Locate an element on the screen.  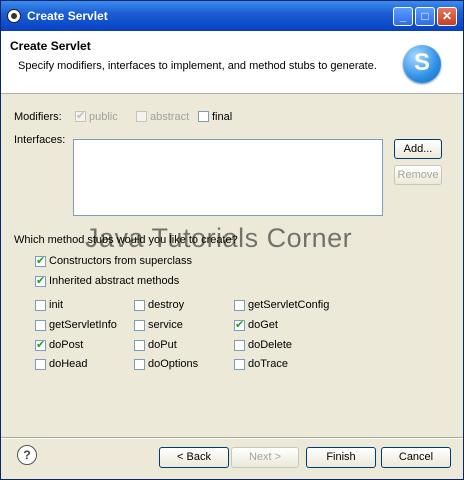
init-label: init is located at coordinates (56, 305).